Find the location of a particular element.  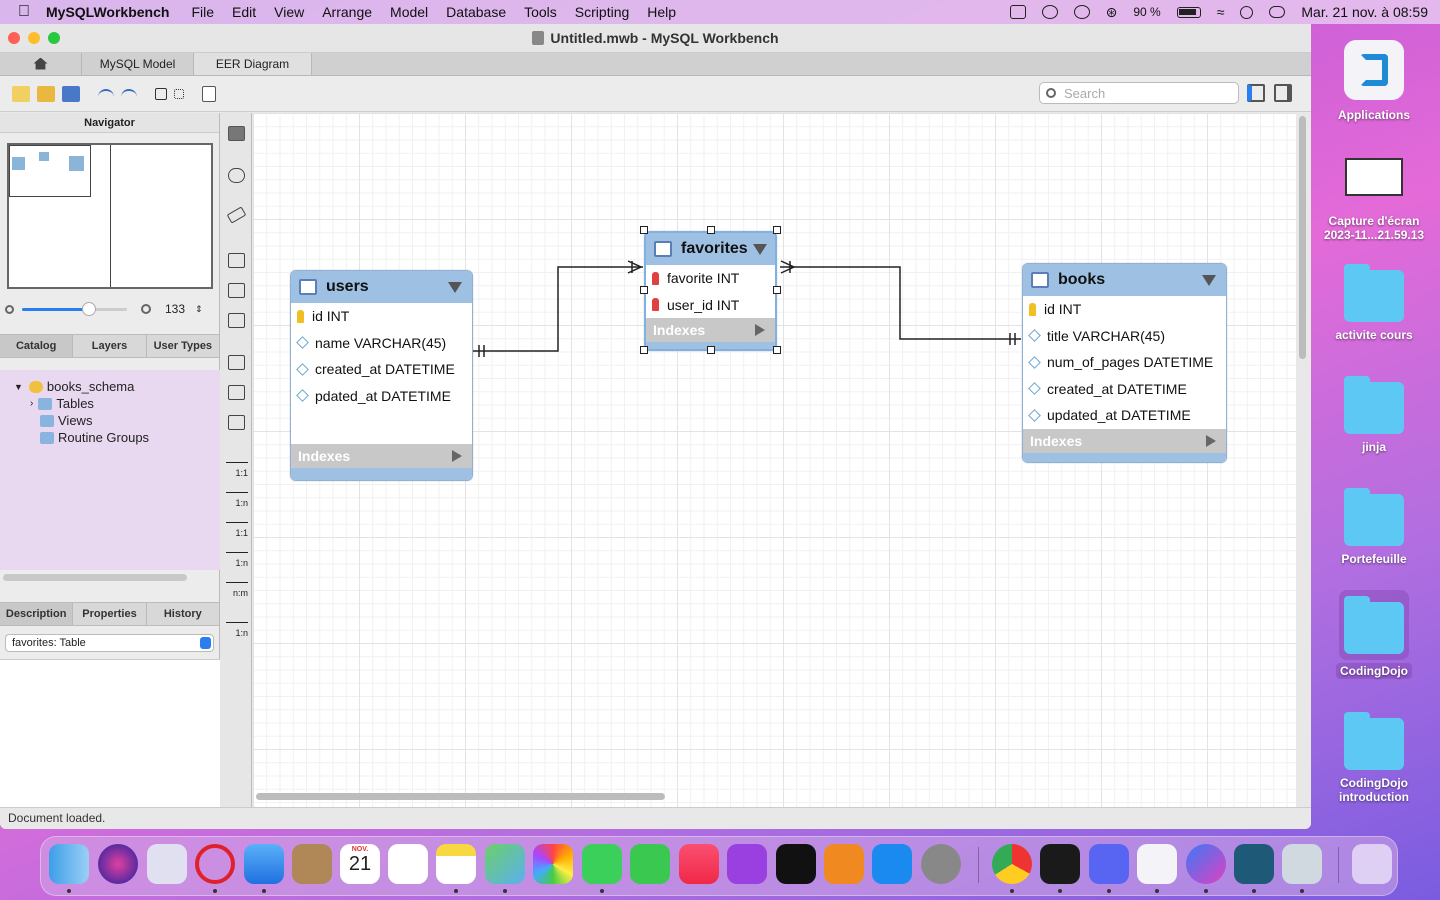

discord-icon is located at coordinates (1109, 864).